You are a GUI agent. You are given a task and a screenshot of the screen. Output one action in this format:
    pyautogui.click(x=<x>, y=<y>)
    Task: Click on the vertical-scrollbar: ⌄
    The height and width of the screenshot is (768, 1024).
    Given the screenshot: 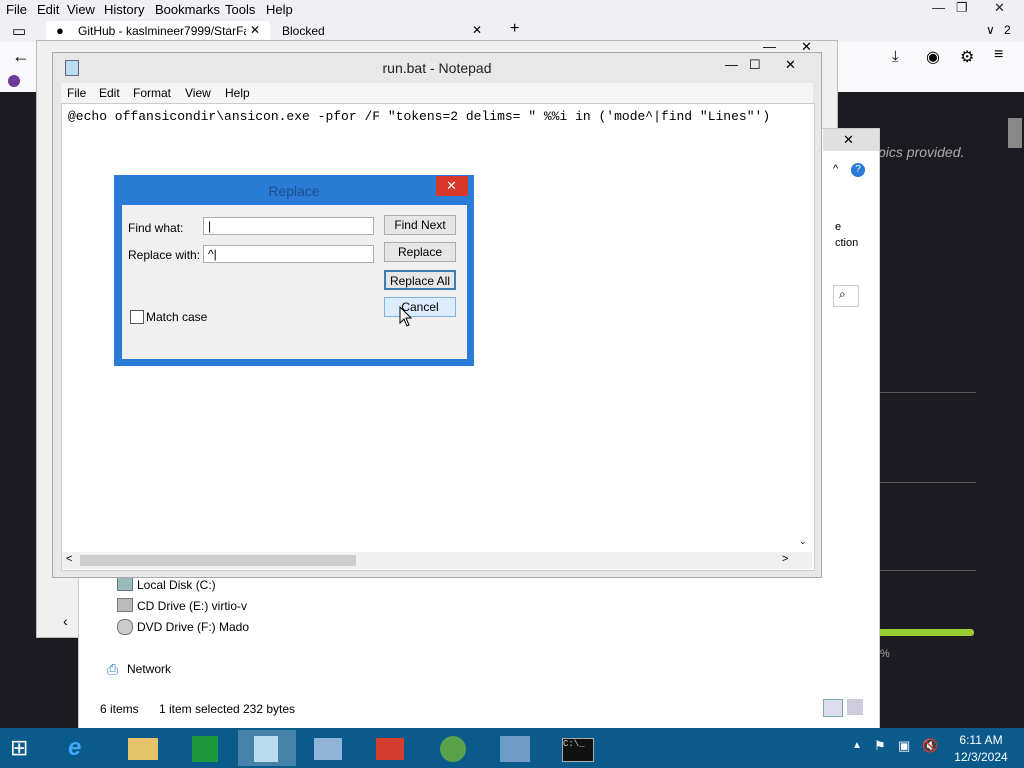 What is the action you would take?
    pyautogui.click(x=804, y=328)
    